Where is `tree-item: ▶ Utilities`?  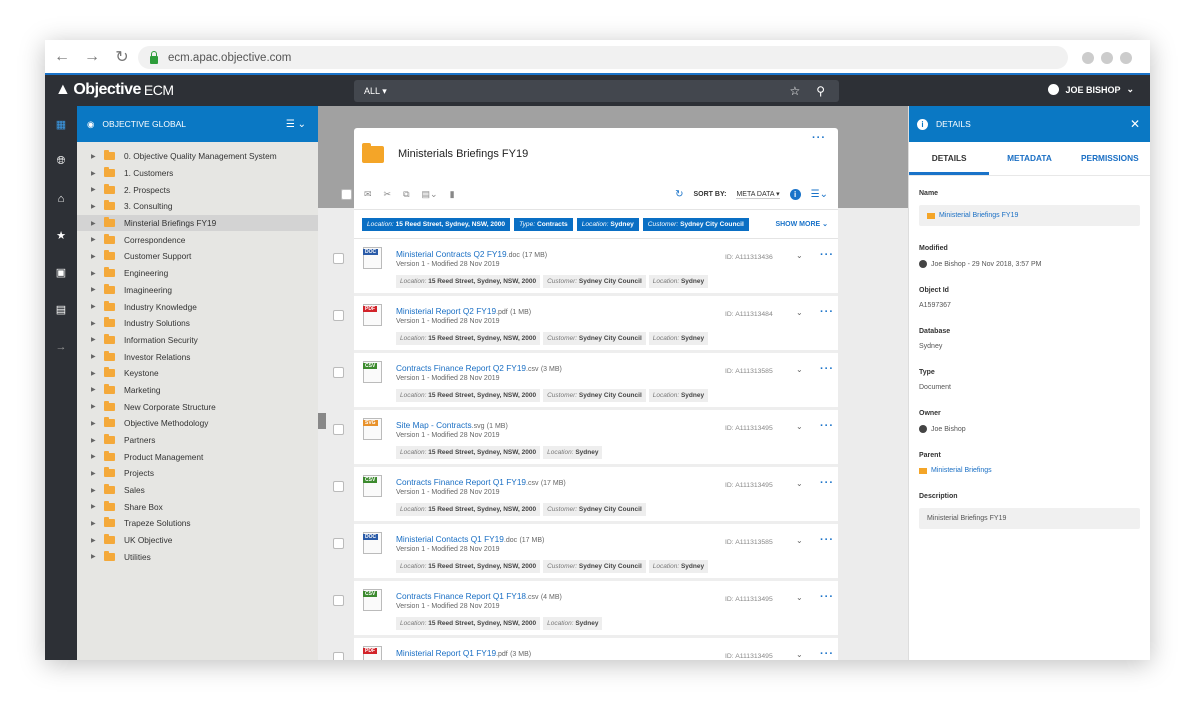 tree-item: ▶ Utilities is located at coordinates (197, 557).